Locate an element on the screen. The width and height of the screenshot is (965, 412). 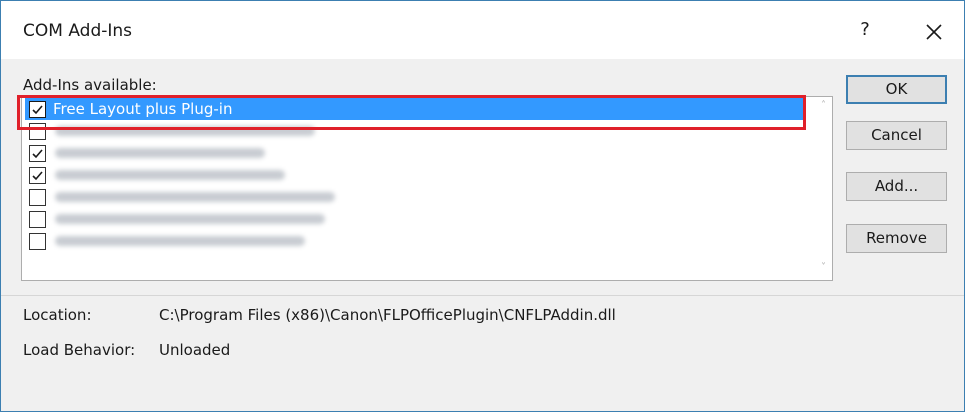
listbox-scrollbar: ˄ ˅ is located at coordinates (823, 188).